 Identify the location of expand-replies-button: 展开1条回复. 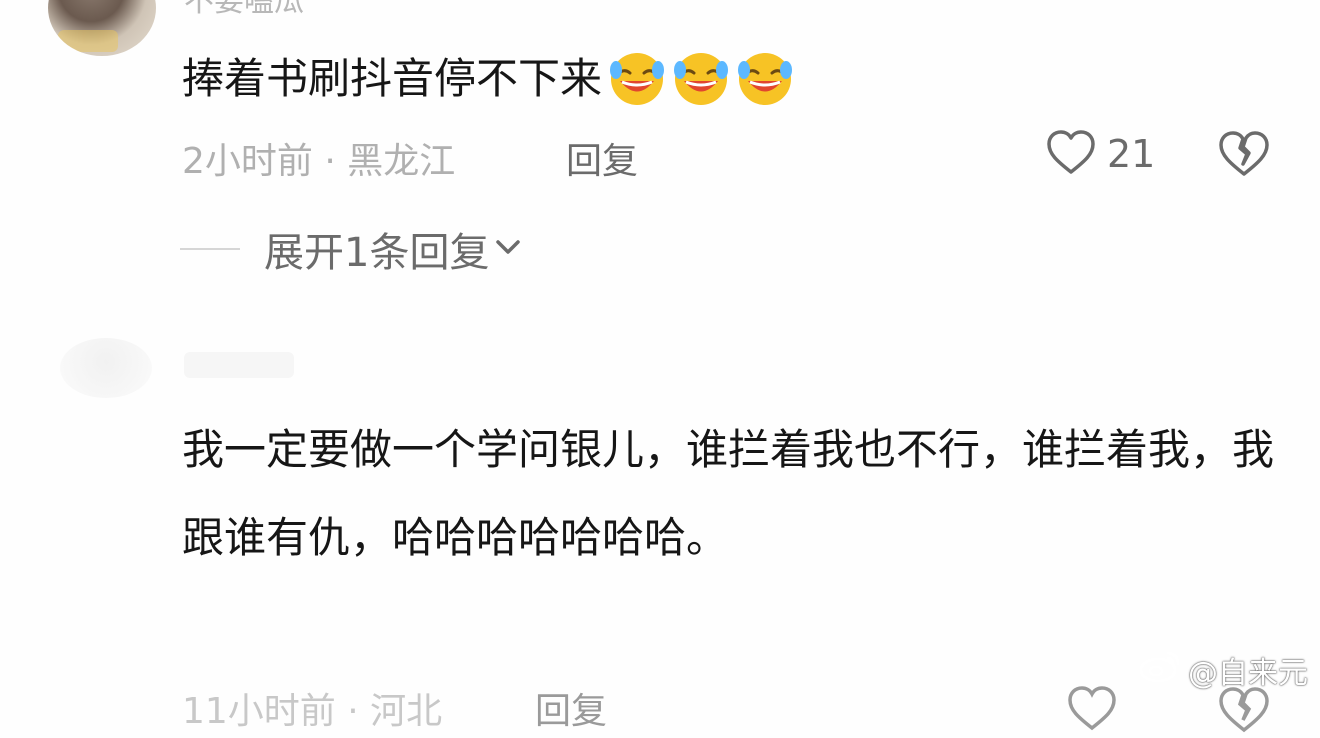
(351, 249).